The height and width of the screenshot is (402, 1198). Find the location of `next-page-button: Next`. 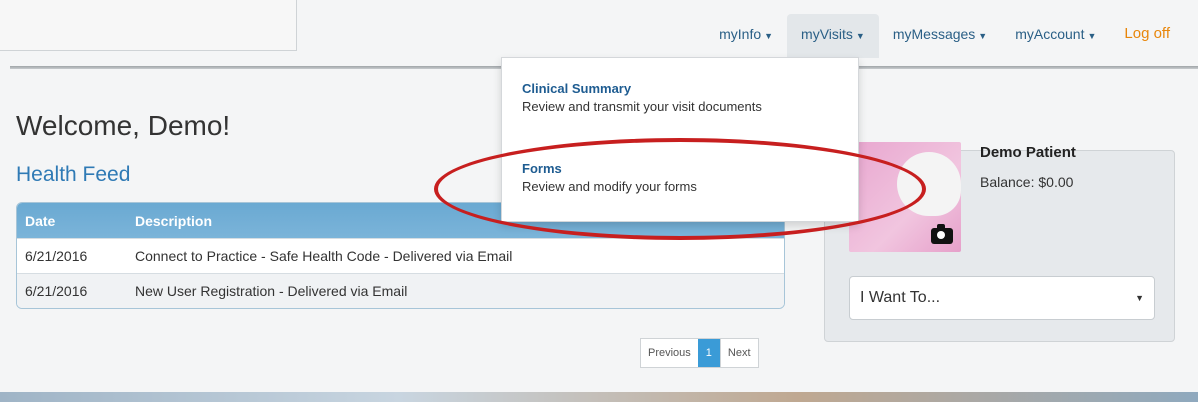

next-page-button: Next is located at coordinates (738, 353).